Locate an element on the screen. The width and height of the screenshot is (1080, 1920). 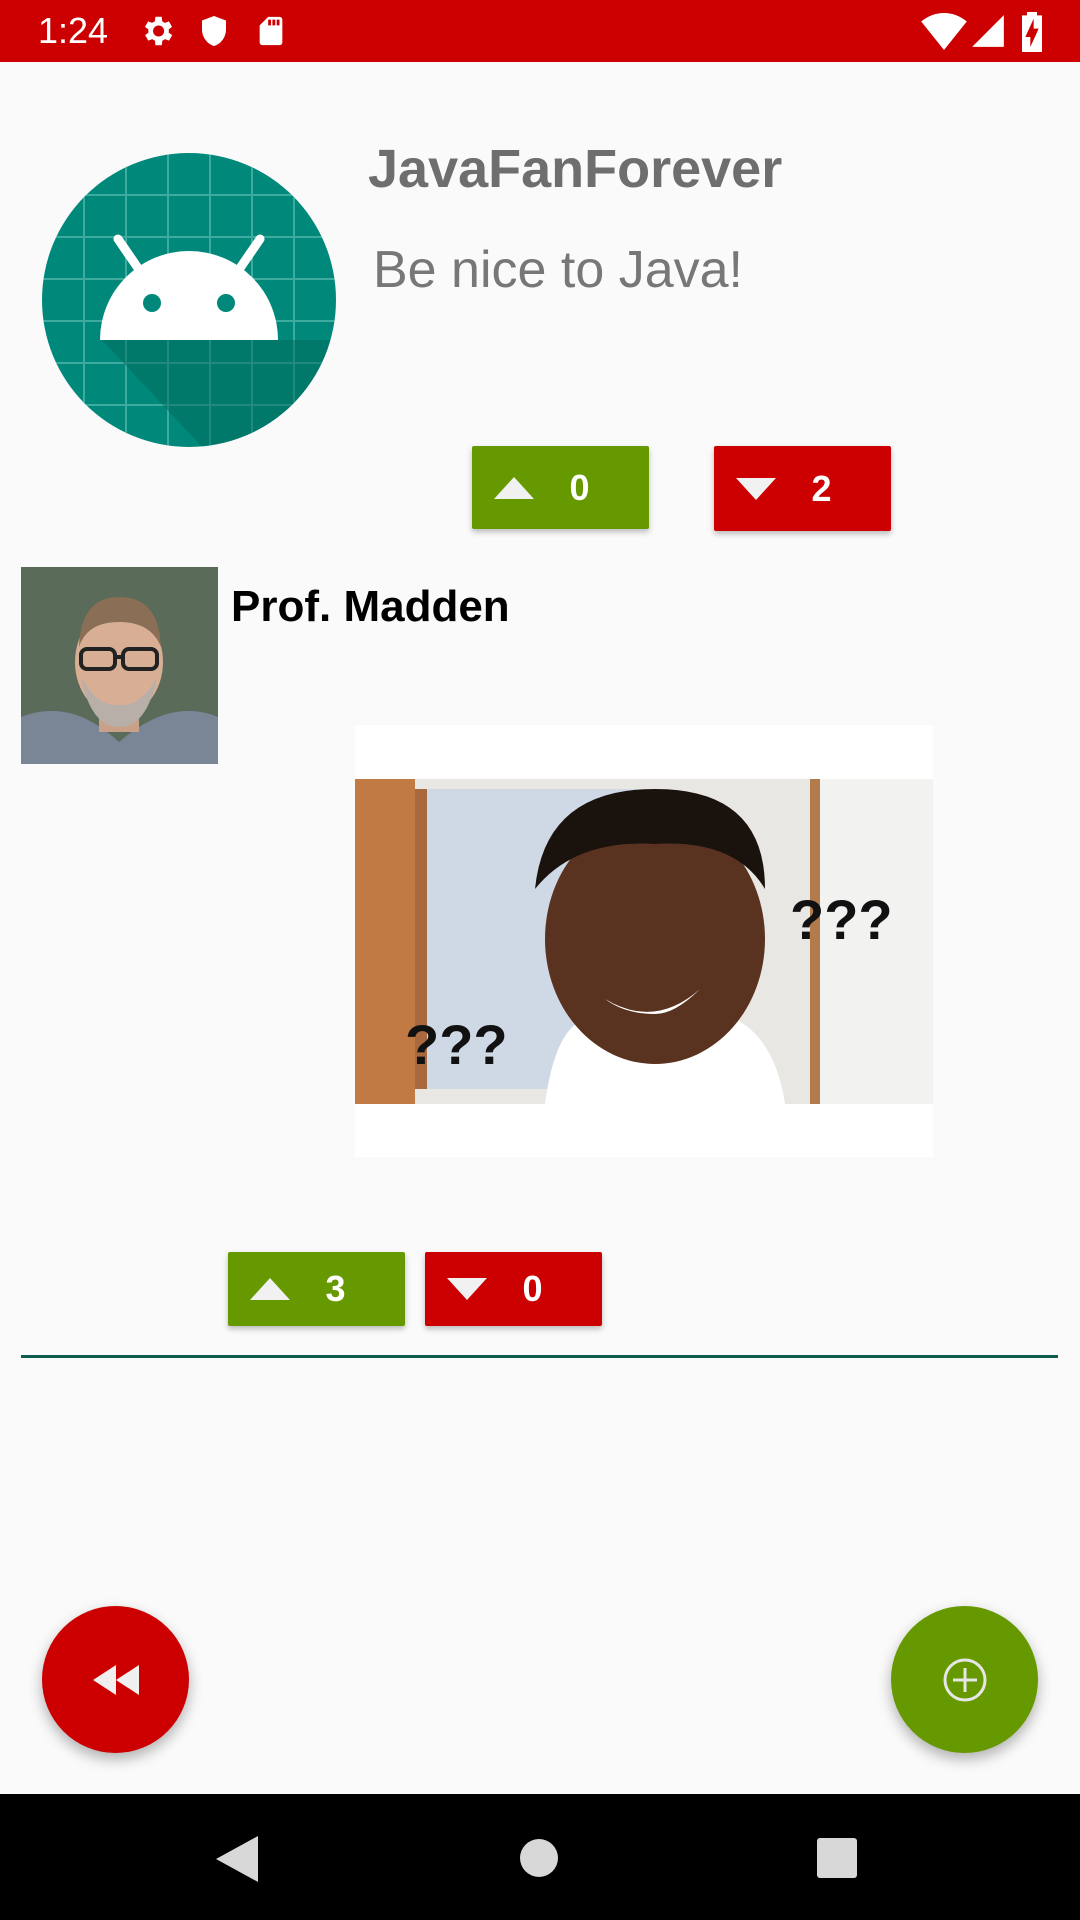
sd-card-icon is located at coordinates (271, 31).